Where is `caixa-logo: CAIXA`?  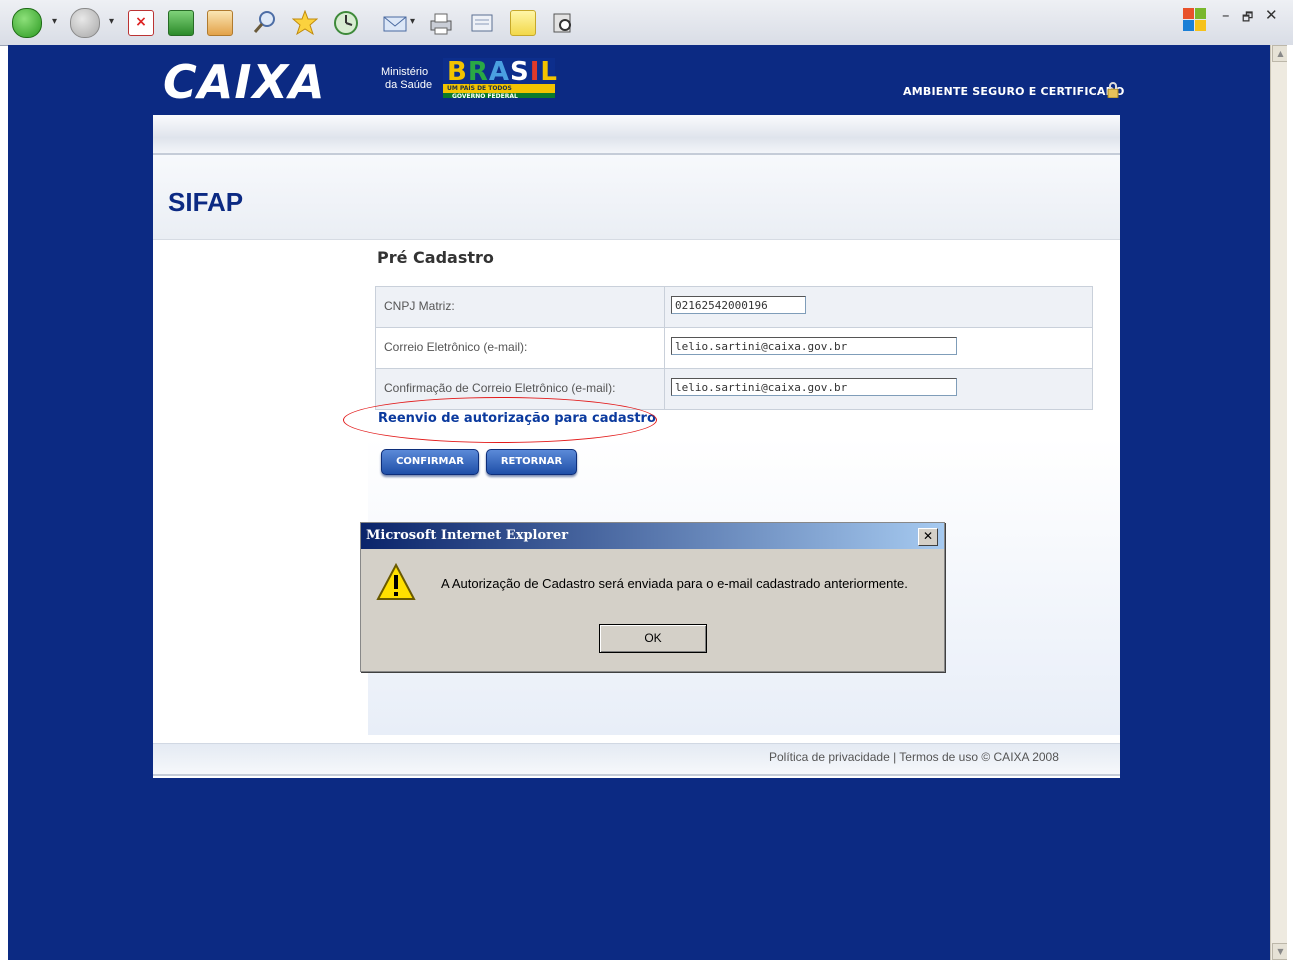
caixa-logo: CAIXA is located at coordinates (244, 82).